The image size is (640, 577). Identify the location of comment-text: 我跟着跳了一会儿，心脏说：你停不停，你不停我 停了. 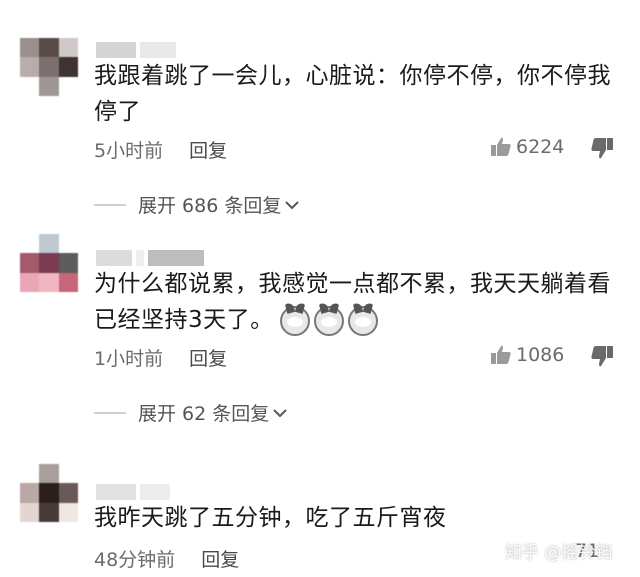
(352, 94).